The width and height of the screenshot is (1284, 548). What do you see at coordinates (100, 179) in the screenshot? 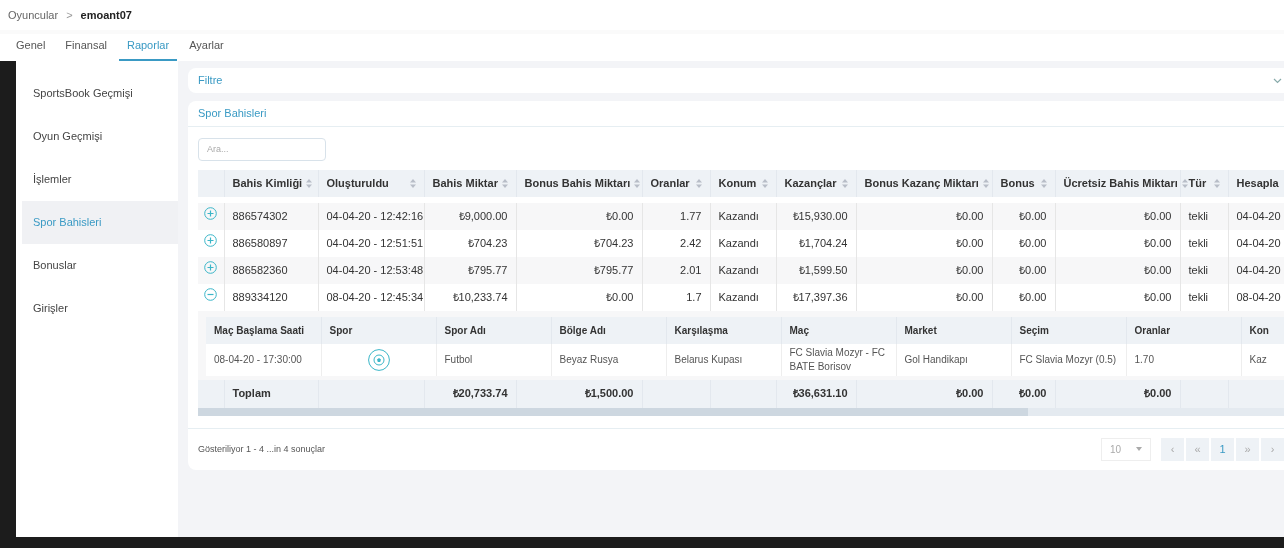
I see `sidebar-item: İşlemler` at bounding box center [100, 179].